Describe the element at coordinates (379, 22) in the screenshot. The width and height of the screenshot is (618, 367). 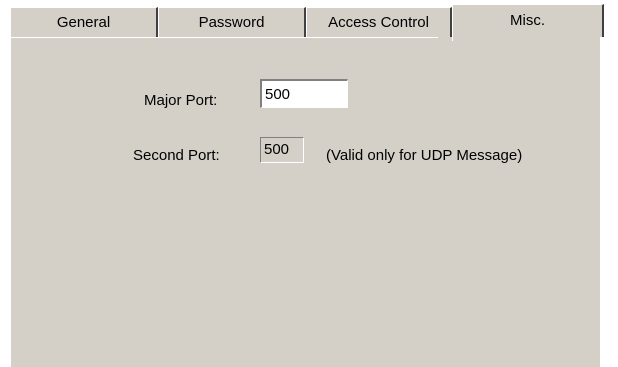
I see `tab-access-control: Access Control` at that location.